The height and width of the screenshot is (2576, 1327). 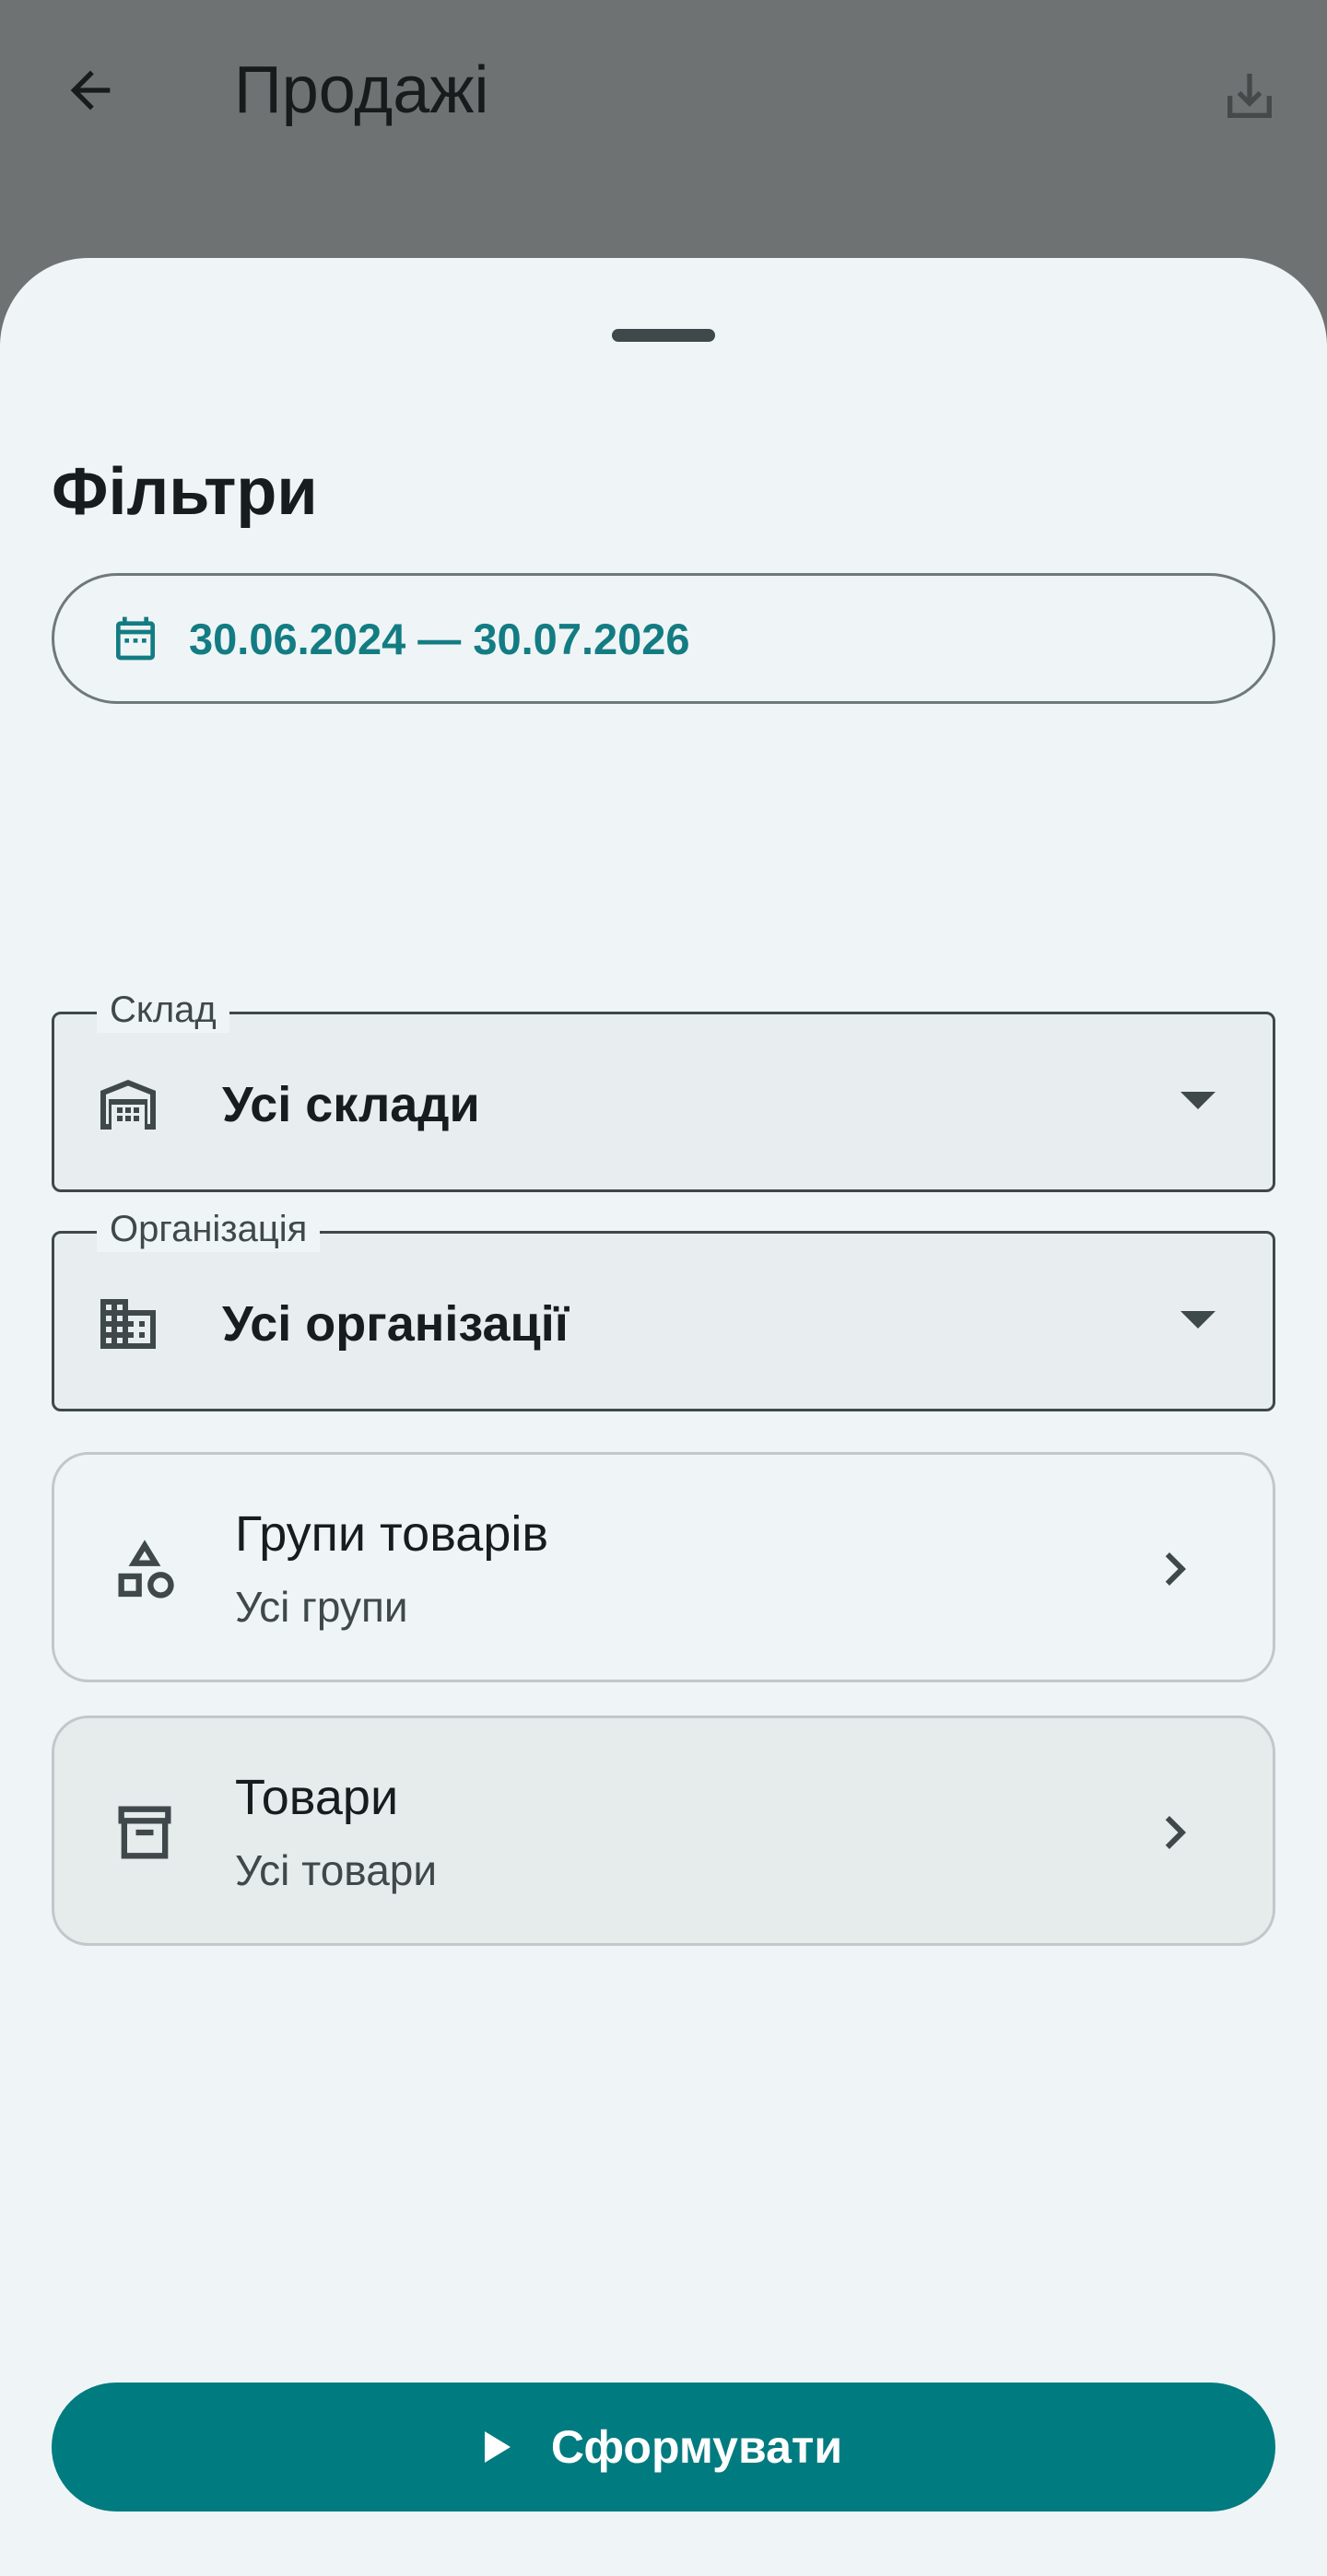 I want to click on back-button, so click(x=90, y=90).